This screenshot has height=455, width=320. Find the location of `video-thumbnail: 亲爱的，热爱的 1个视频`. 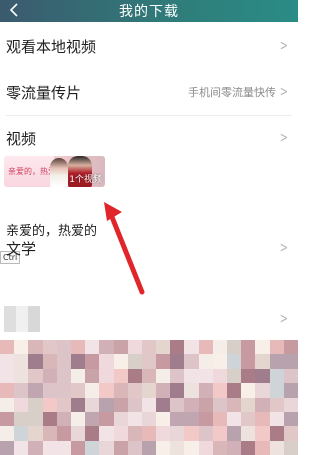

video-thumbnail: 亲爱的，热爱的 1个视频 is located at coordinates (54, 171).